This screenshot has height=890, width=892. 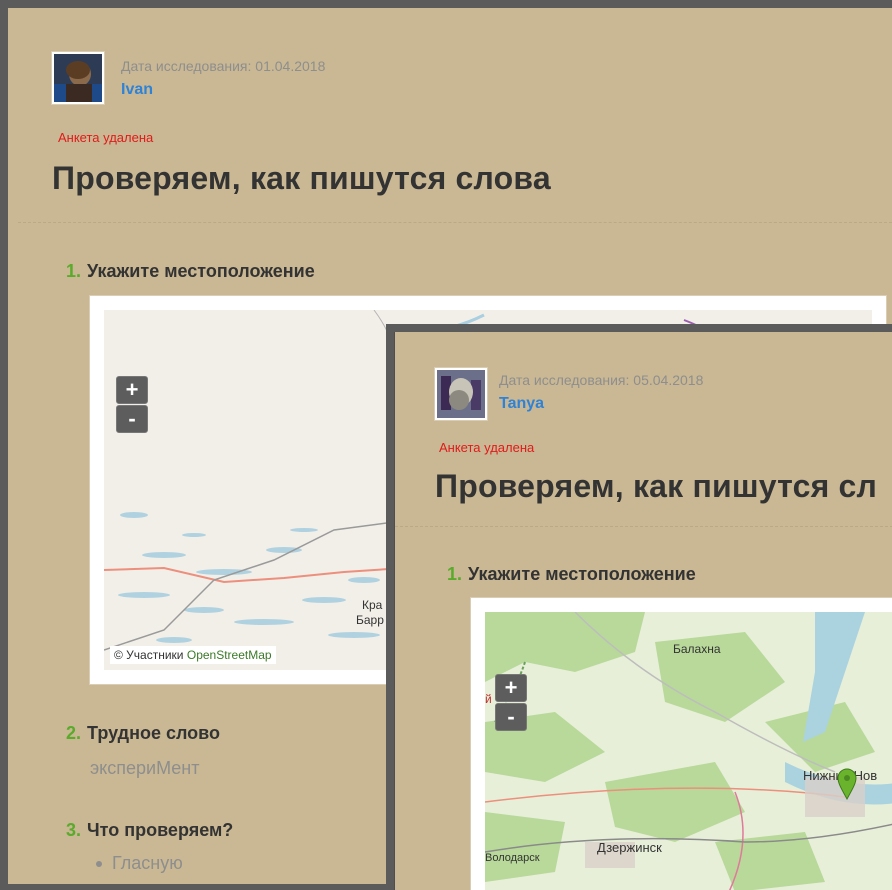 What do you see at coordinates (521, 404) in the screenshot?
I see `user-link: Tanya` at bounding box center [521, 404].